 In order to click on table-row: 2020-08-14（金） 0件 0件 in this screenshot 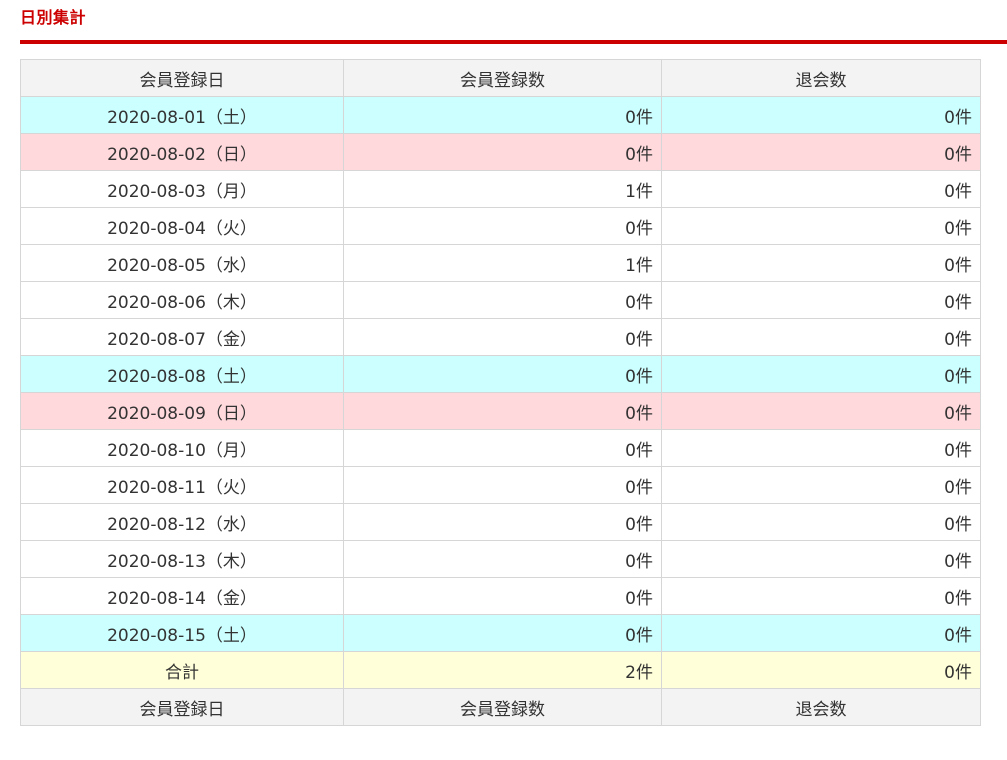, I will do `click(500, 596)`.